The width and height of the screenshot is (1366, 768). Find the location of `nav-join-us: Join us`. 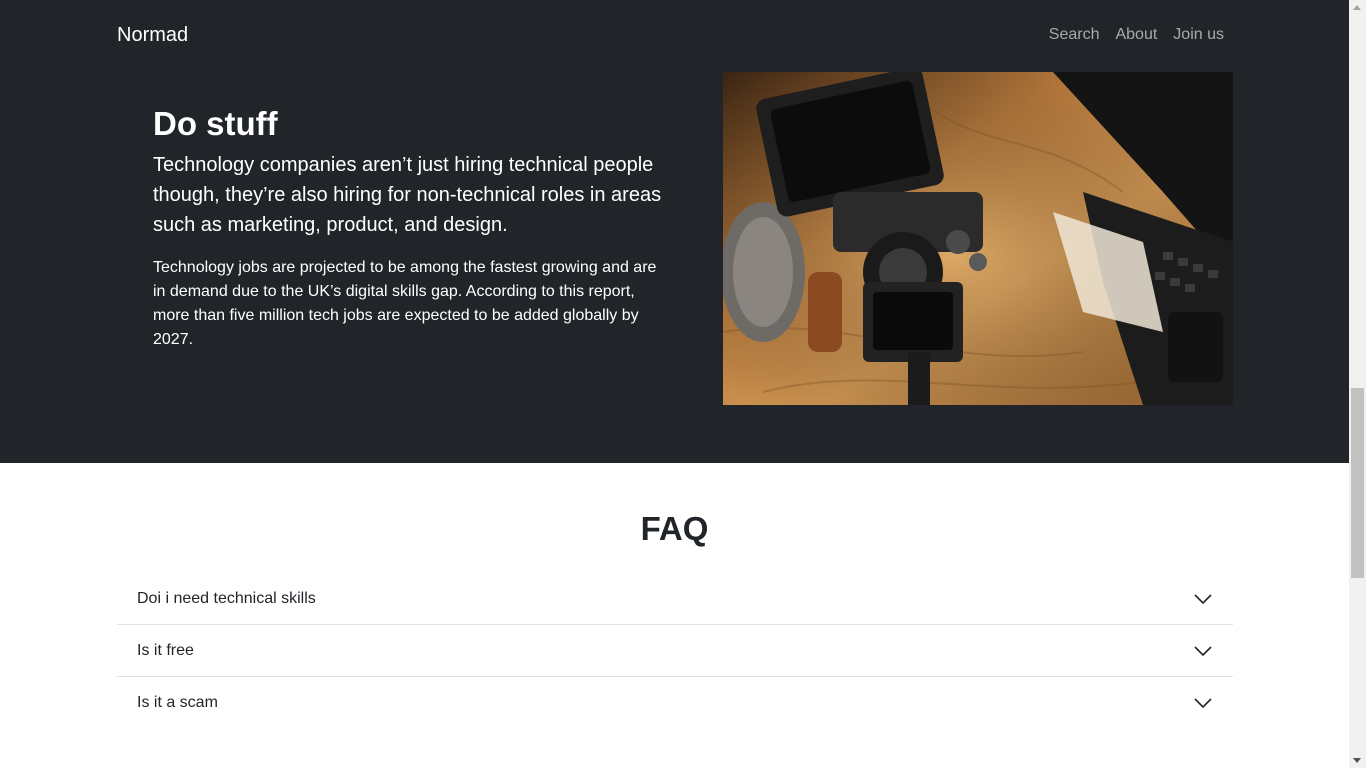

nav-join-us: Join us is located at coordinates (1198, 35).